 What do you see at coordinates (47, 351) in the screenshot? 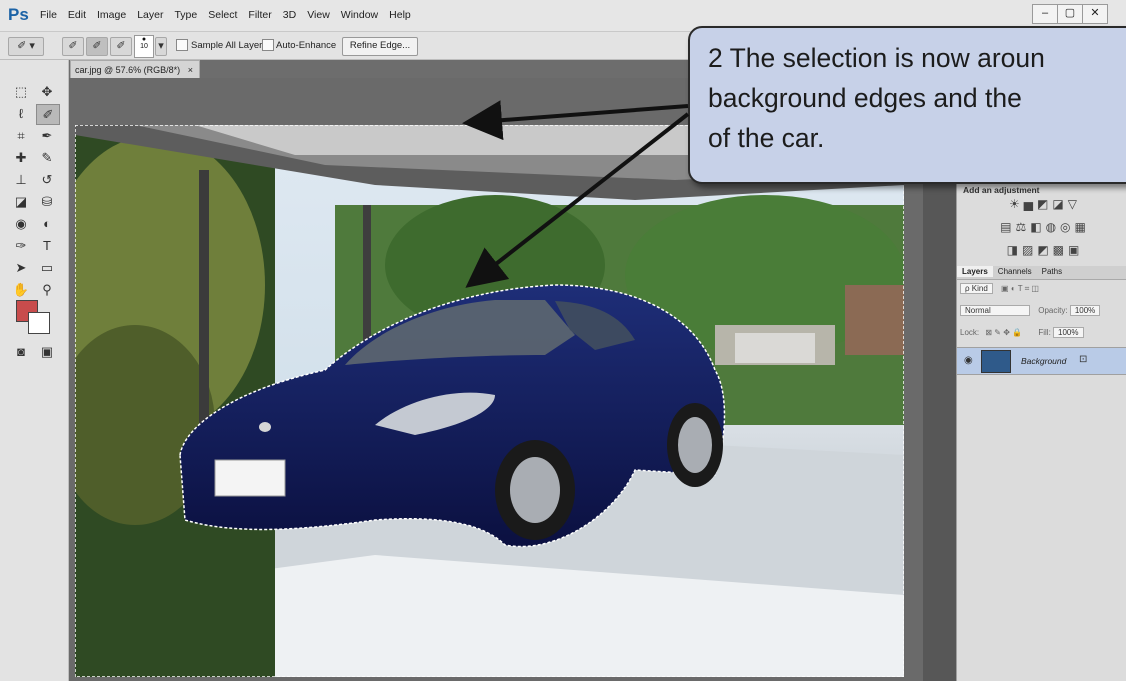
I see `screen-mode-icon: ▣` at bounding box center [47, 351].